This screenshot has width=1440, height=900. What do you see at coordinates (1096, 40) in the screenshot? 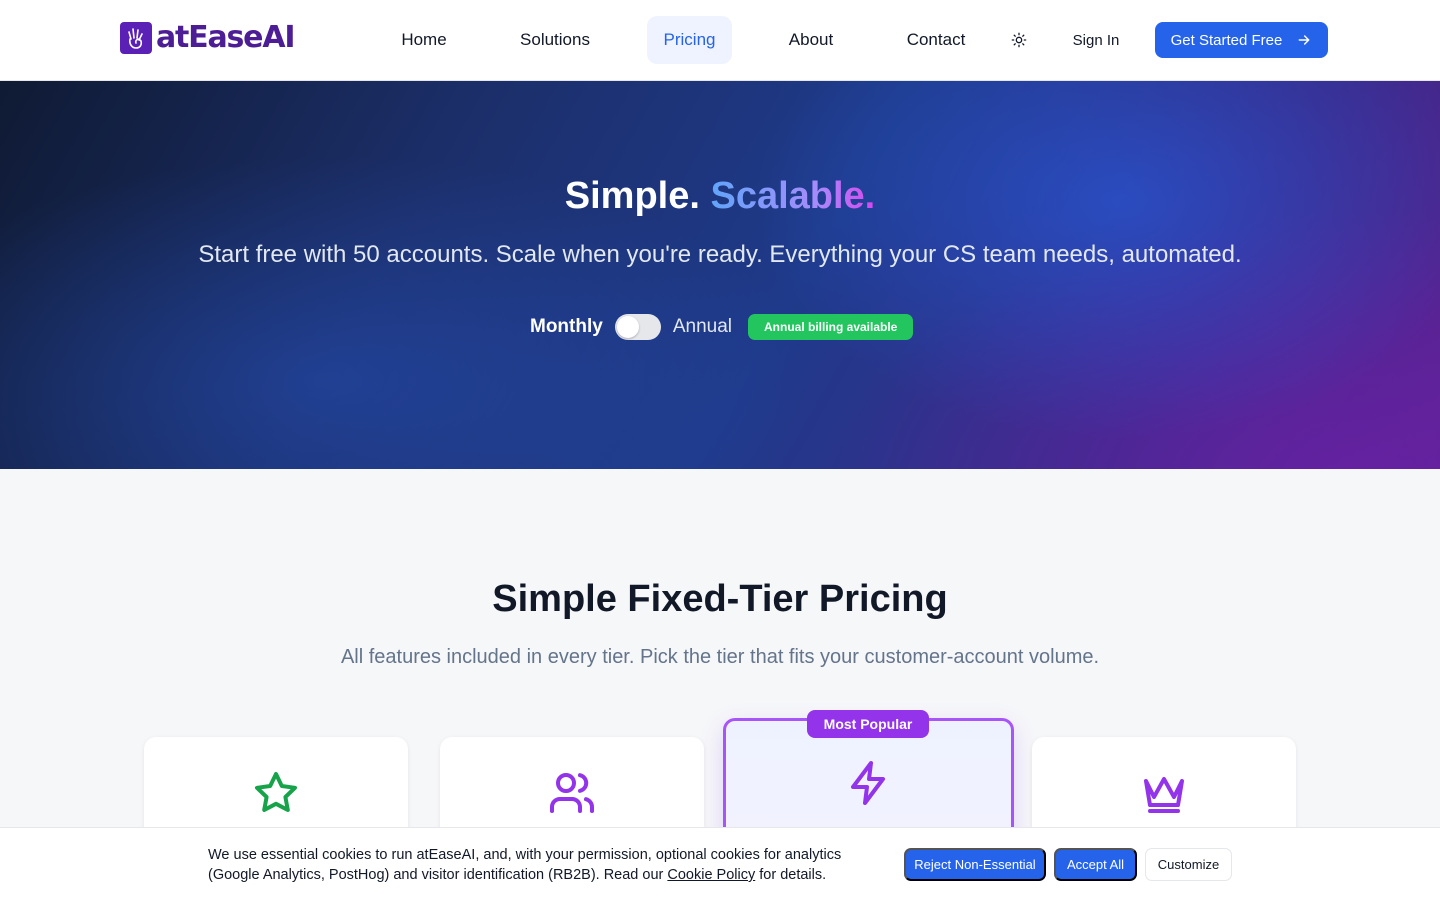
I see `sign-in-link: Sign In` at bounding box center [1096, 40].